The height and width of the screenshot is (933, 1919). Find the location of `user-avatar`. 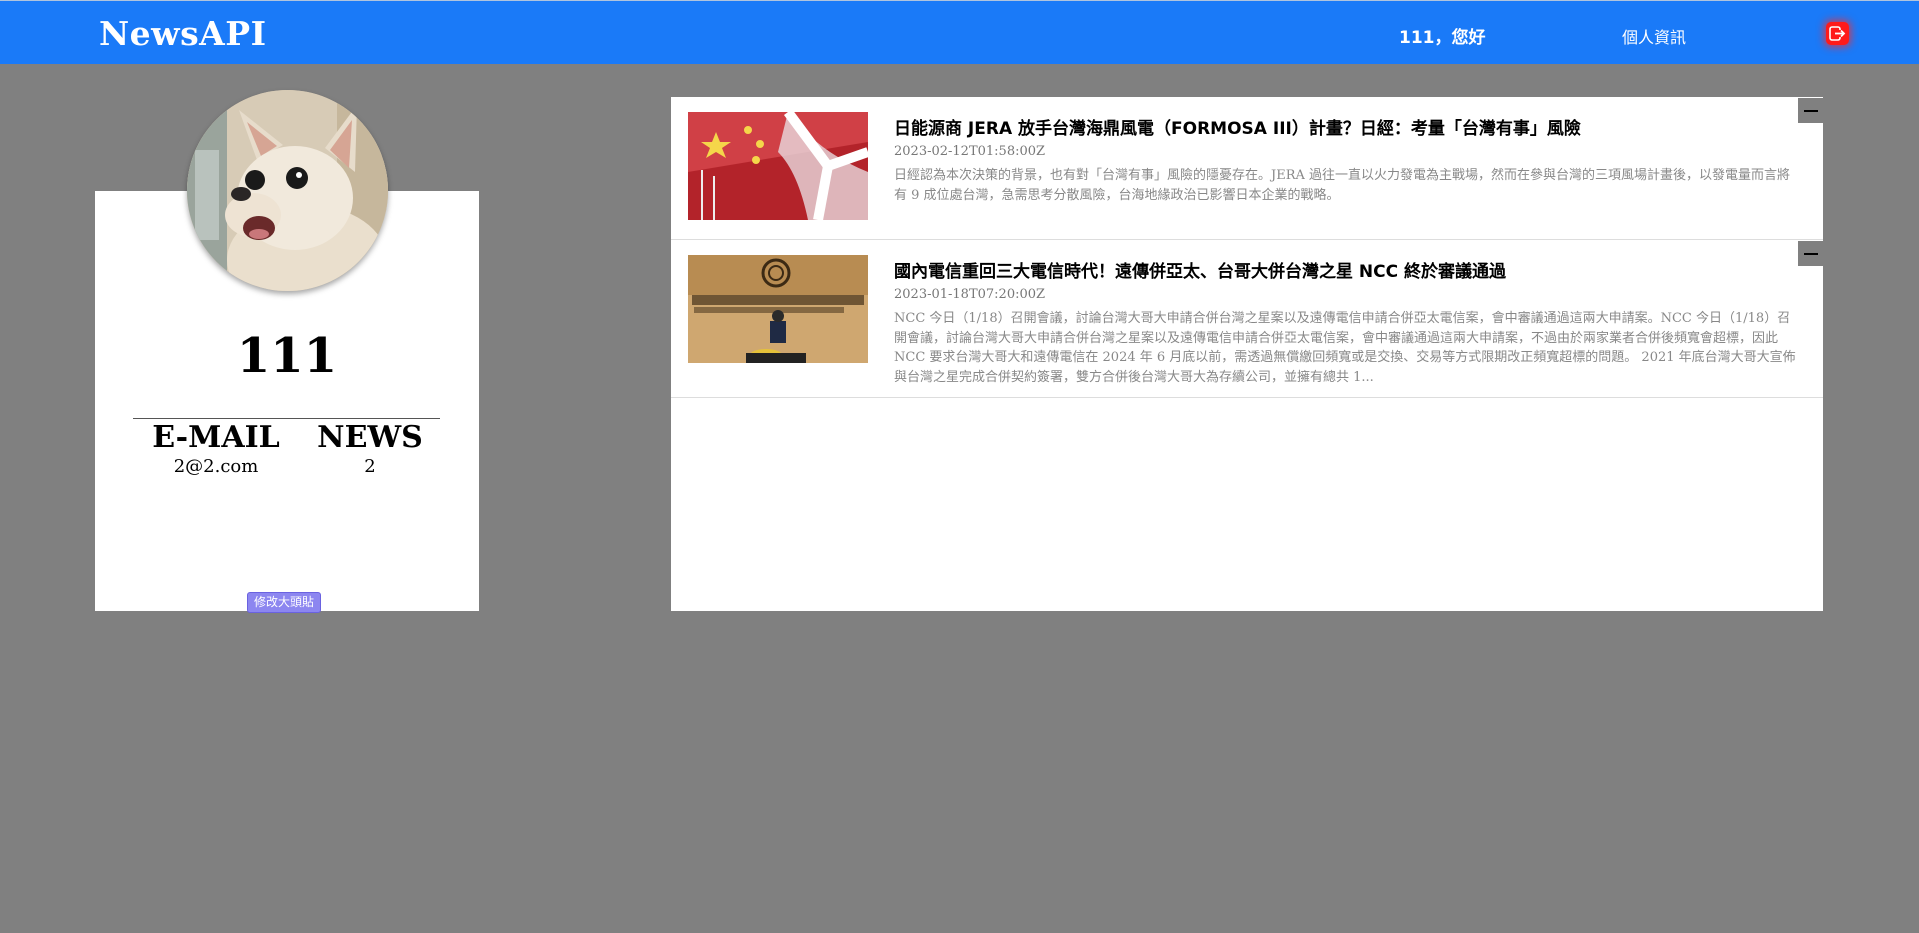

user-avatar is located at coordinates (287, 190).